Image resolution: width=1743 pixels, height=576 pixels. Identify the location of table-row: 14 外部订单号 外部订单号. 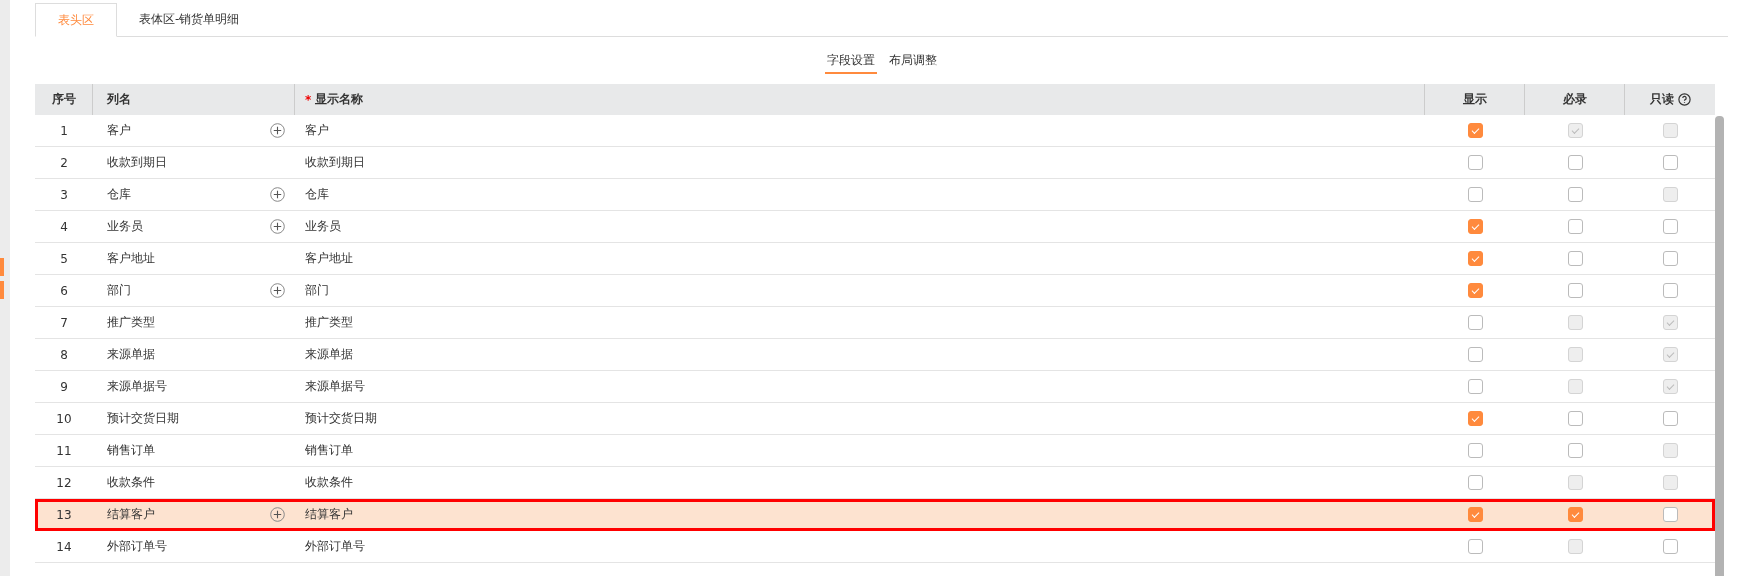
(875, 547).